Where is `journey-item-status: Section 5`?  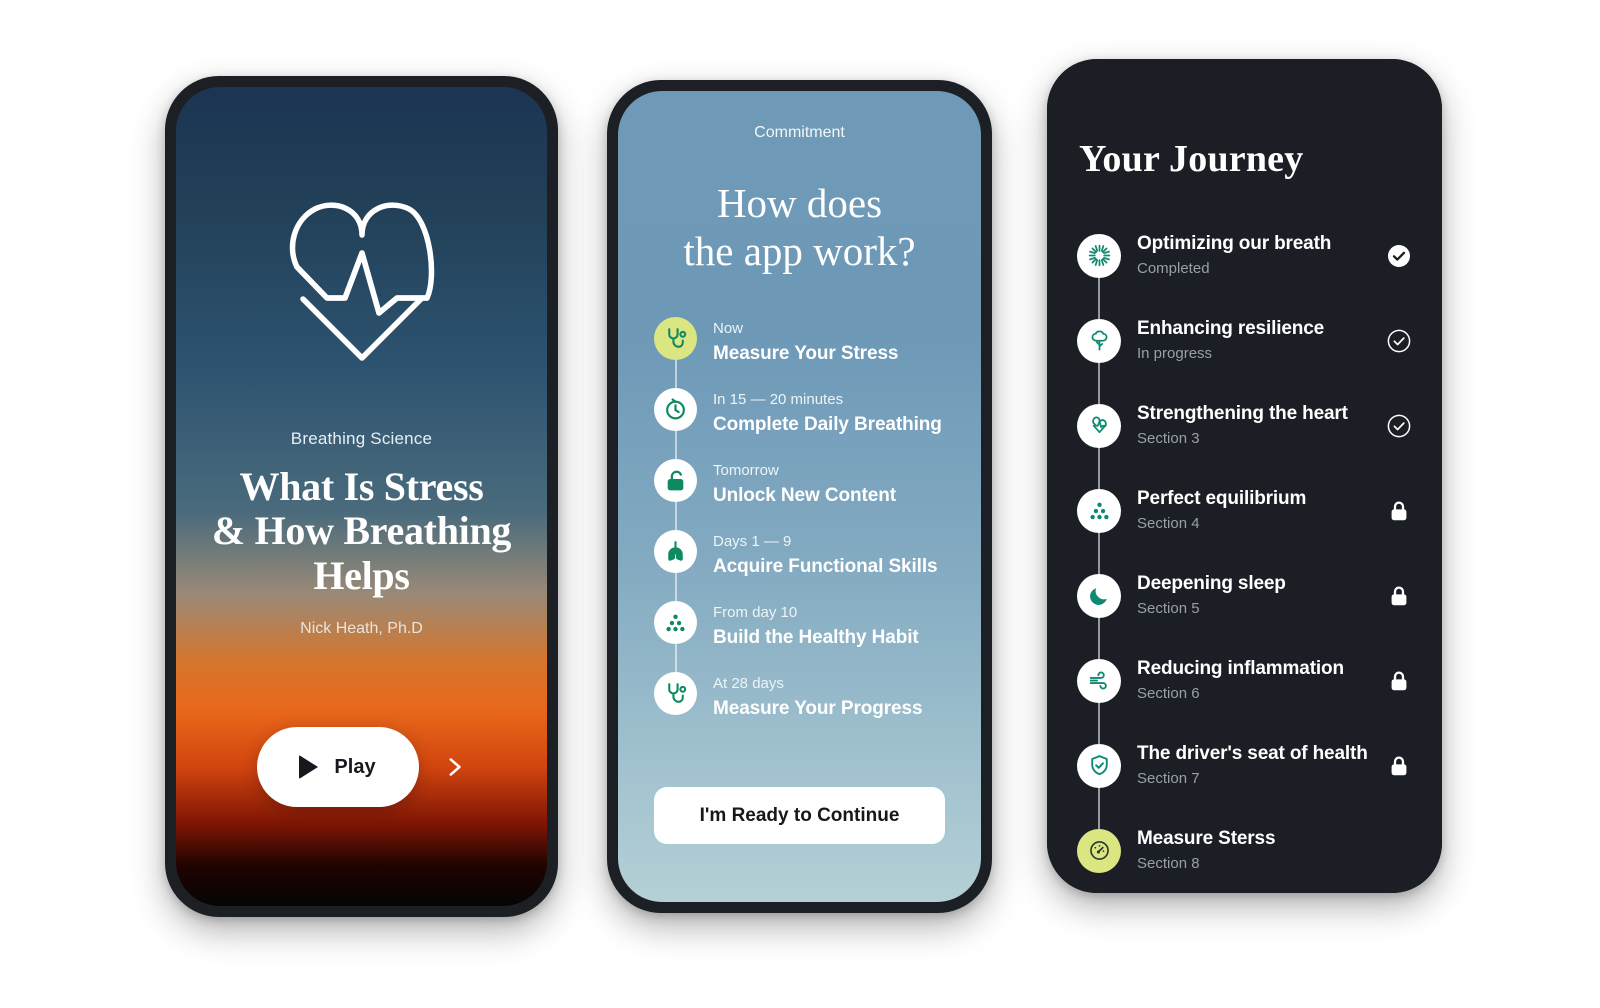
journey-item-status: Section 5 is located at coordinates (1168, 608).